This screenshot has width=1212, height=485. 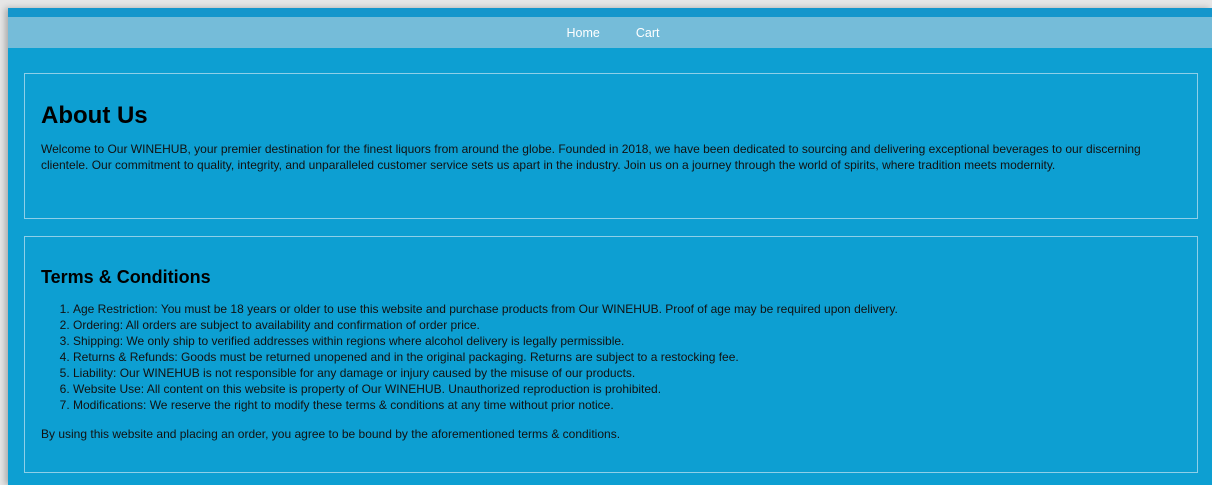 What do you see at coordinates (126, 277) in the screenshot?
I see `terms-title: Terms & Conditions` at bounding box center [126, 277].